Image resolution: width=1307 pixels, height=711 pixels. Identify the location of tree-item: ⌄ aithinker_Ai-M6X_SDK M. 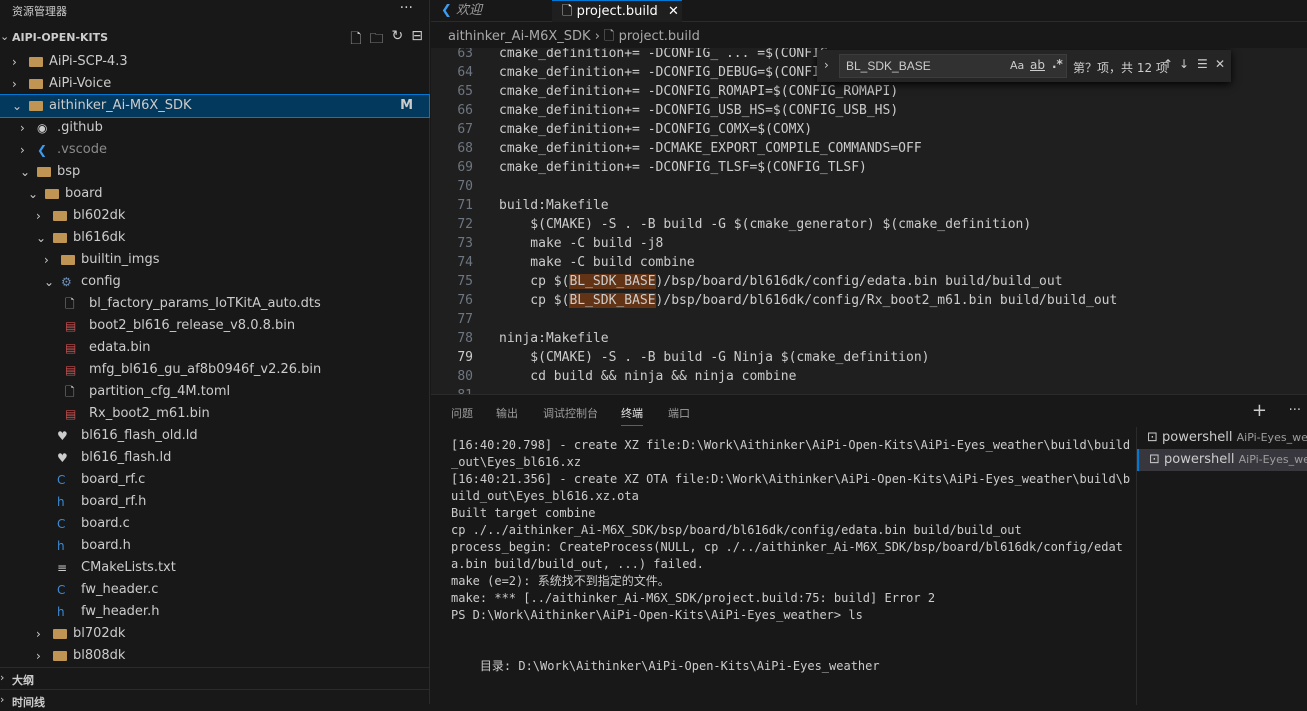
(215, 106).